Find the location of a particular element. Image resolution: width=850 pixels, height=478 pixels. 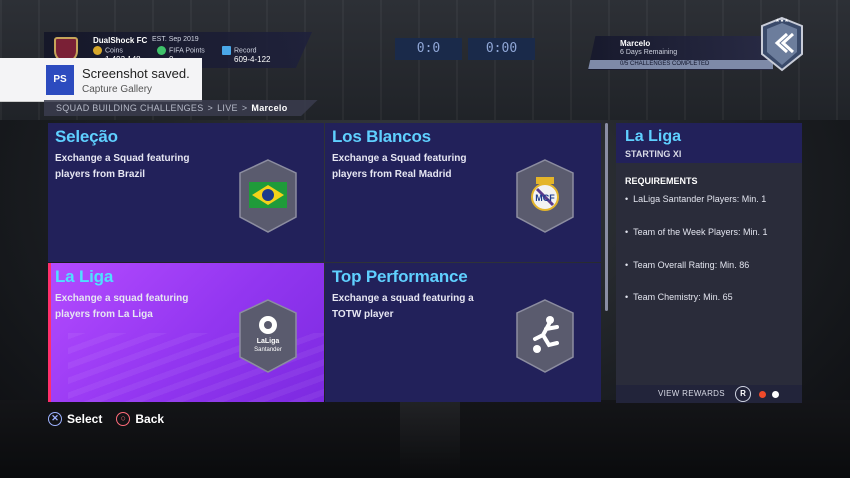

toast-subtitle: Capture Gallery is located at coordinates (117, 89).